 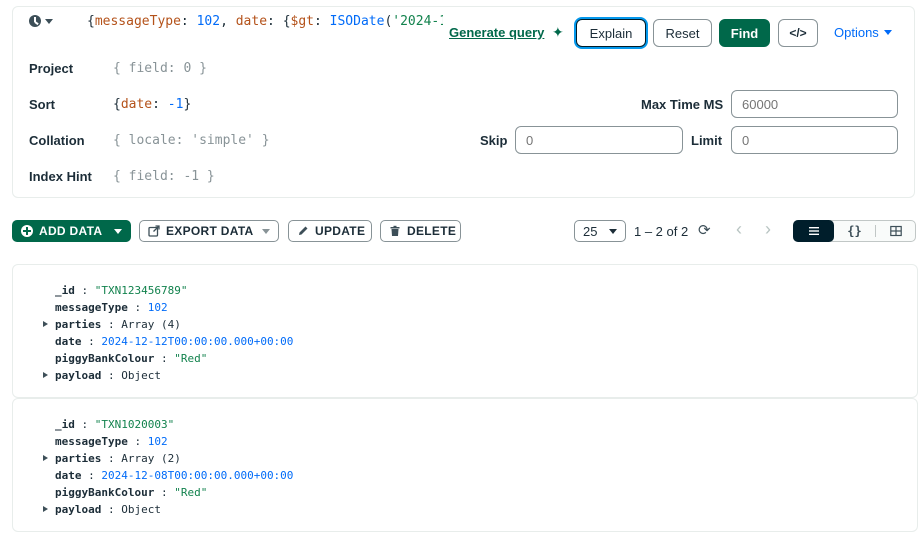 What do you see at coordinates (707, 140) in the screenshot?
I see `limit-label: Limit` at bounding box center [707, 140].